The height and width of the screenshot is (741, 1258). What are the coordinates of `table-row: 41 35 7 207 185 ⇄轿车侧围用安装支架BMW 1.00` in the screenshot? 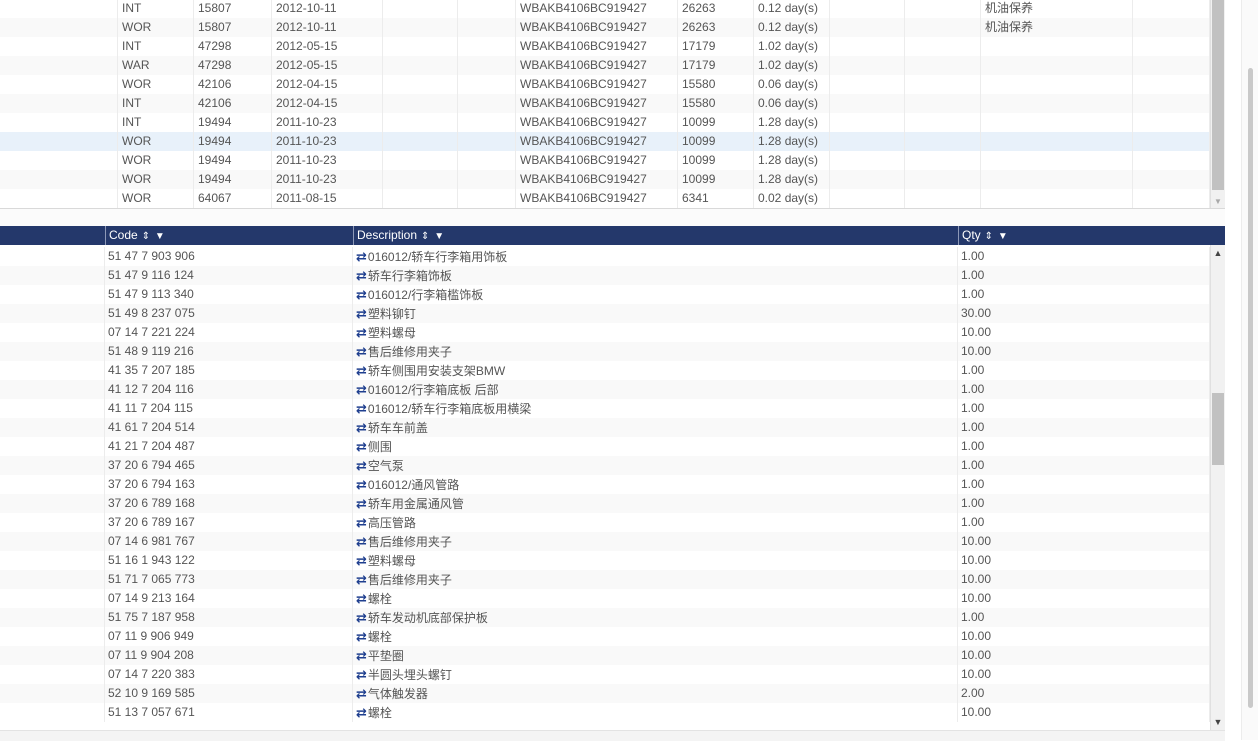 It's located at (605, 370).